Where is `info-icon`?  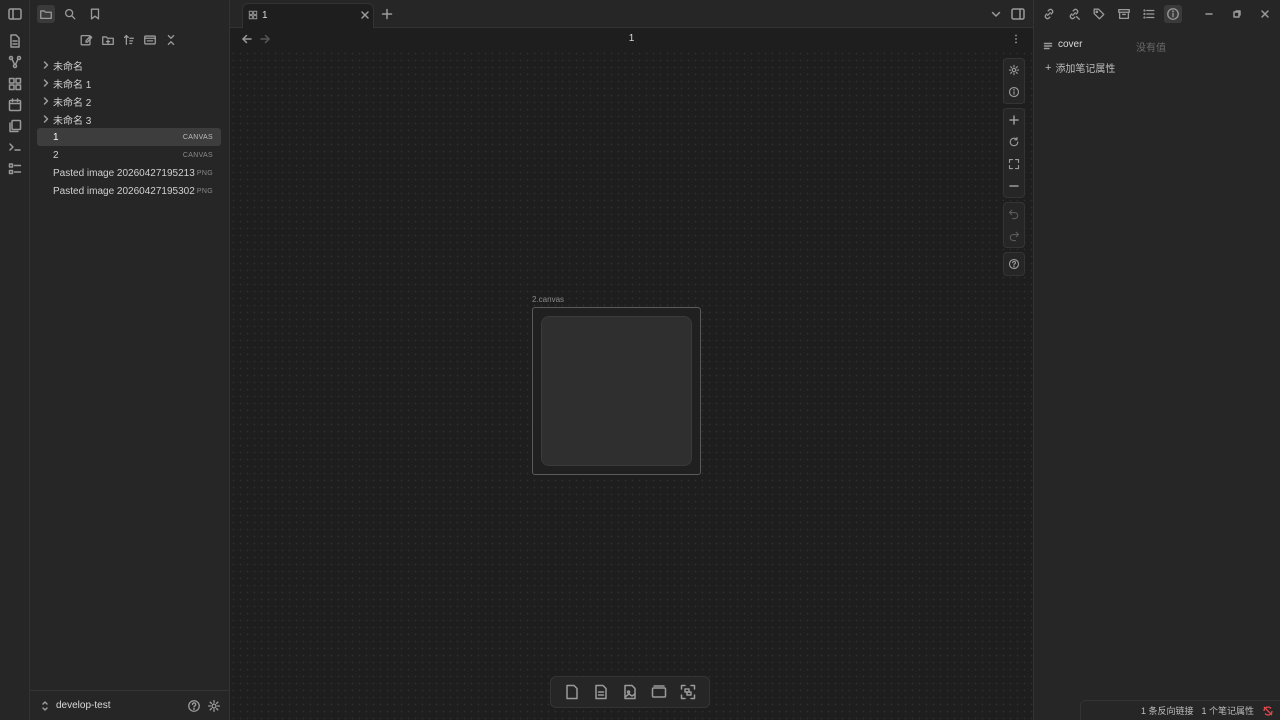 info-icon is located at coordinates (1014, 92).